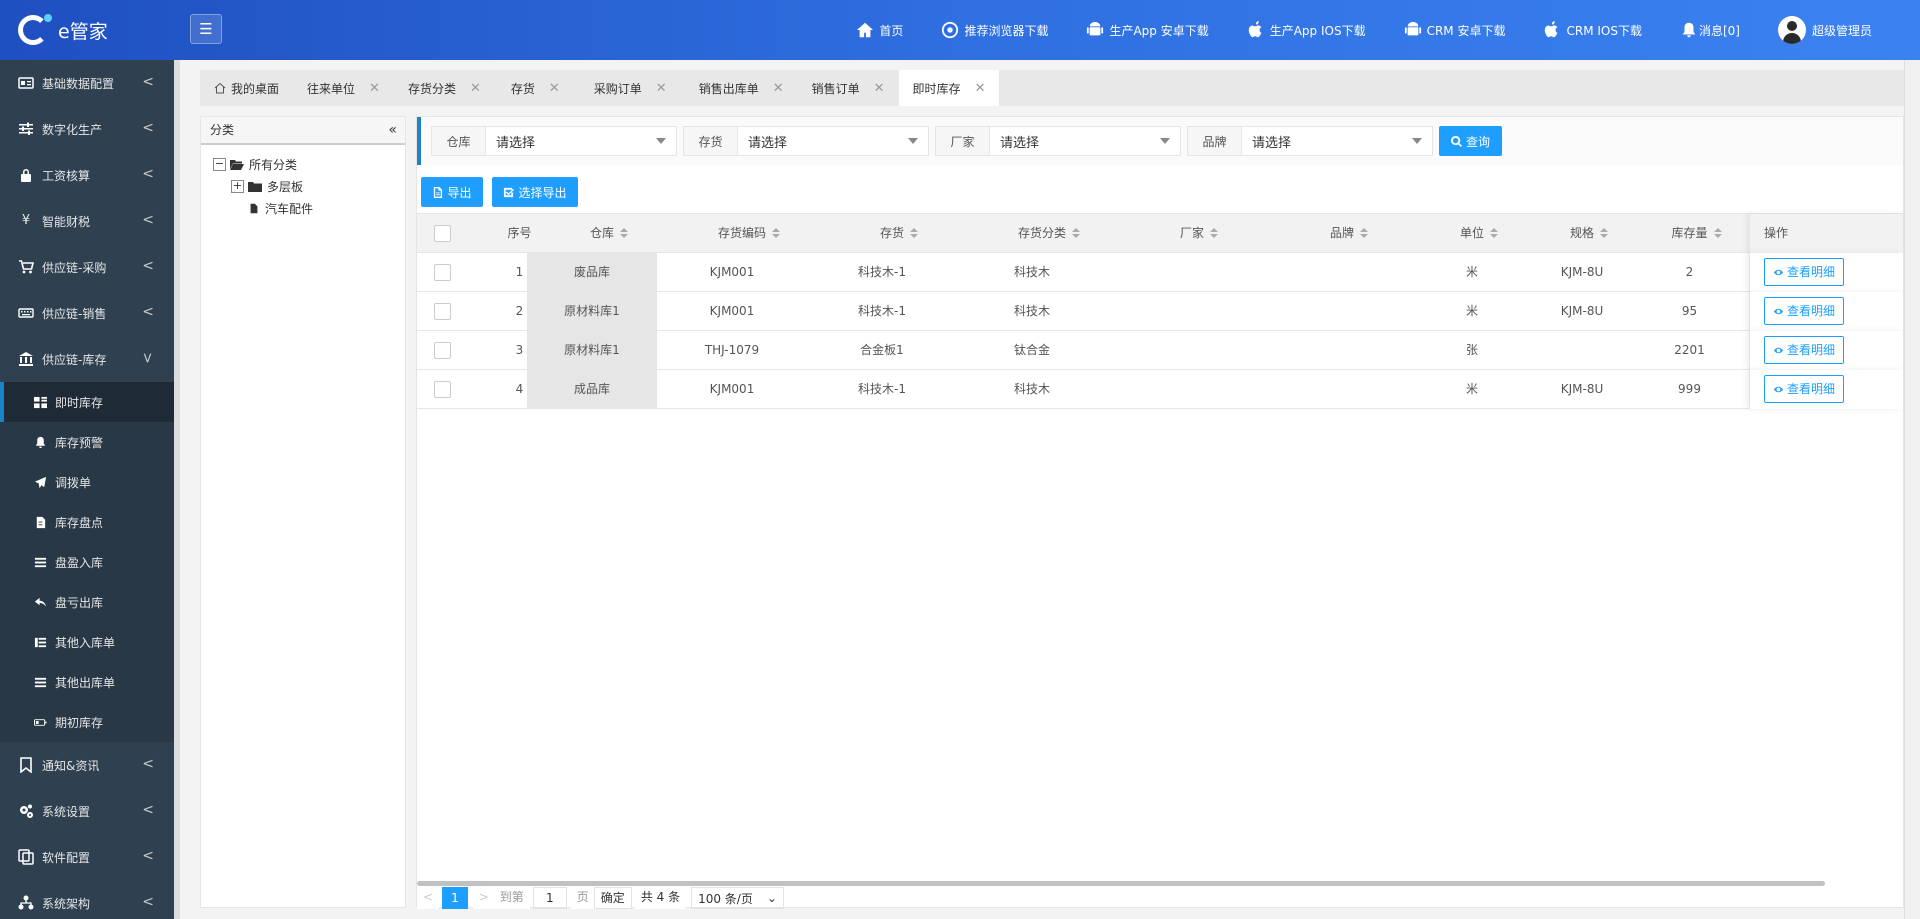 The image size is (1920, 919). Describe the element at coordinates (309, 208) in the screenshot. I see `tree-node-auto-parts: 汽车配件` at that location.